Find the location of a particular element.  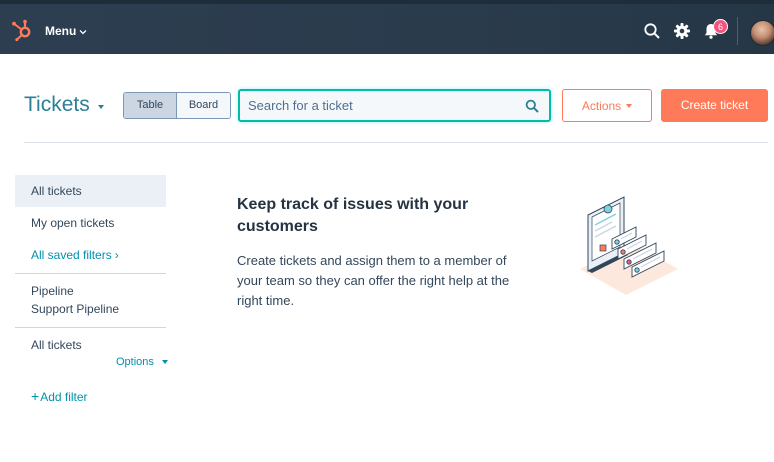

chevron-down-icon is located at coordinates (83, 31).